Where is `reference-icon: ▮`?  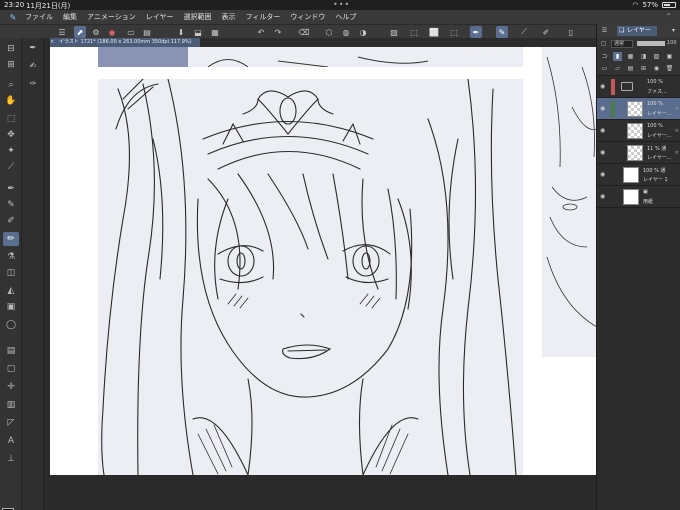 reference-icon: ▮ is located at coordinates (617, 56).